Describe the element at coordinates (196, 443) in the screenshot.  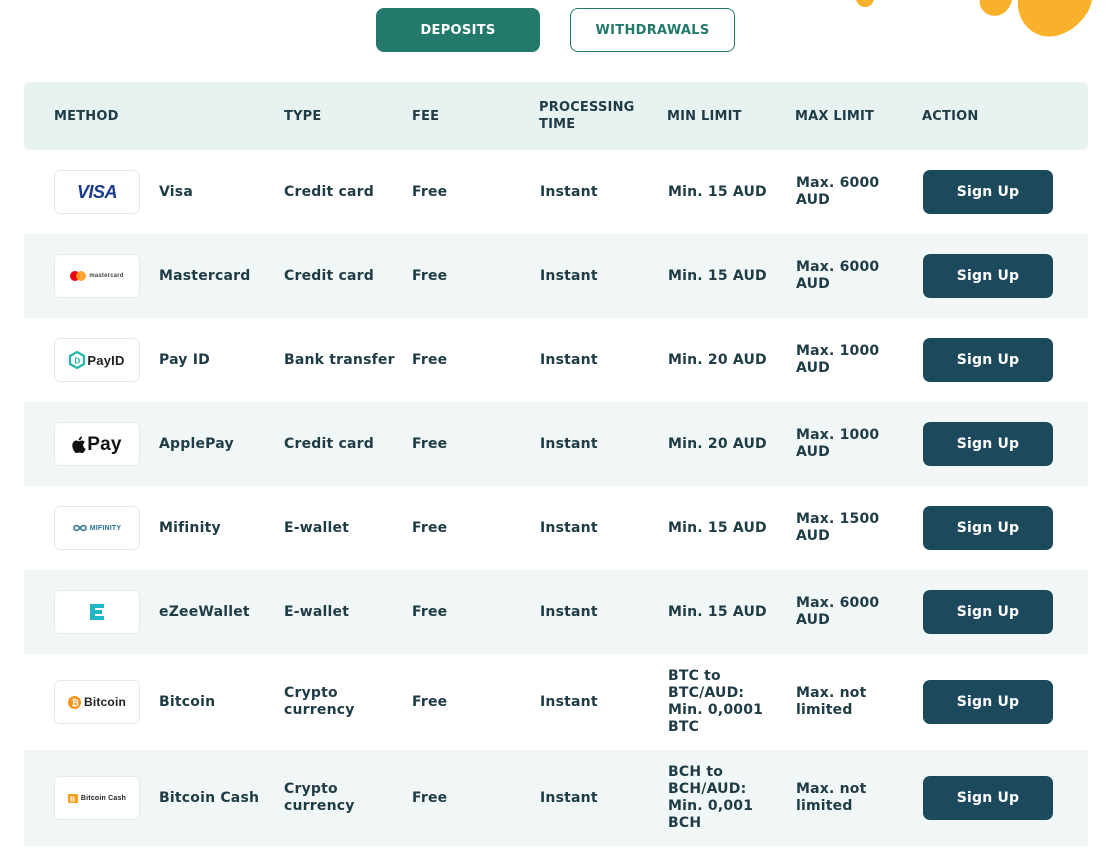
I see `method-name: ApplePay` at that location.